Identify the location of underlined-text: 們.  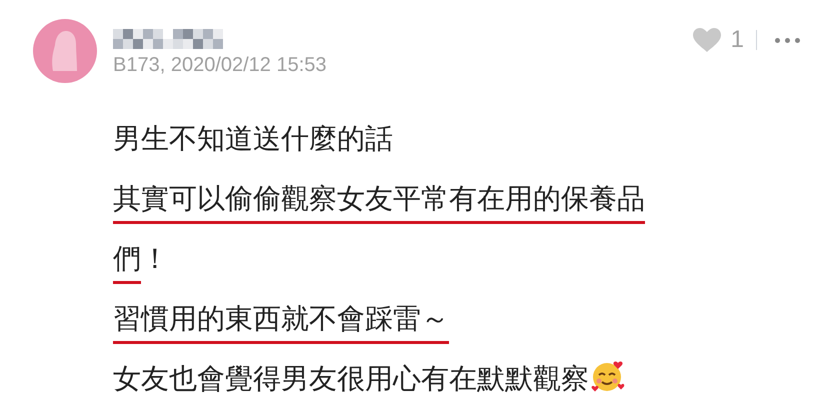
(127, 260).